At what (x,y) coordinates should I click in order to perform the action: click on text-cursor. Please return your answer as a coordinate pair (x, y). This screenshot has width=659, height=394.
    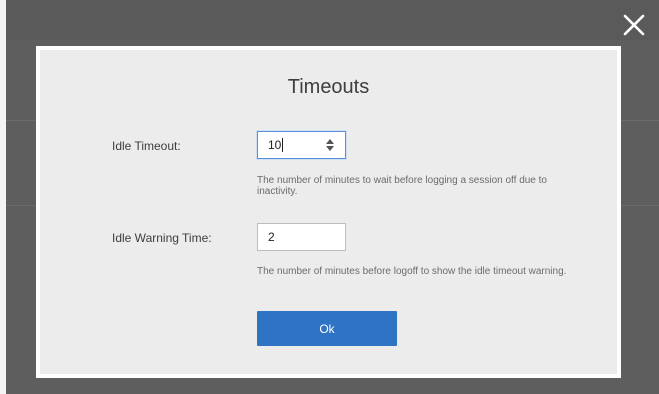
    Looking at the image, I should click on (283, 145).